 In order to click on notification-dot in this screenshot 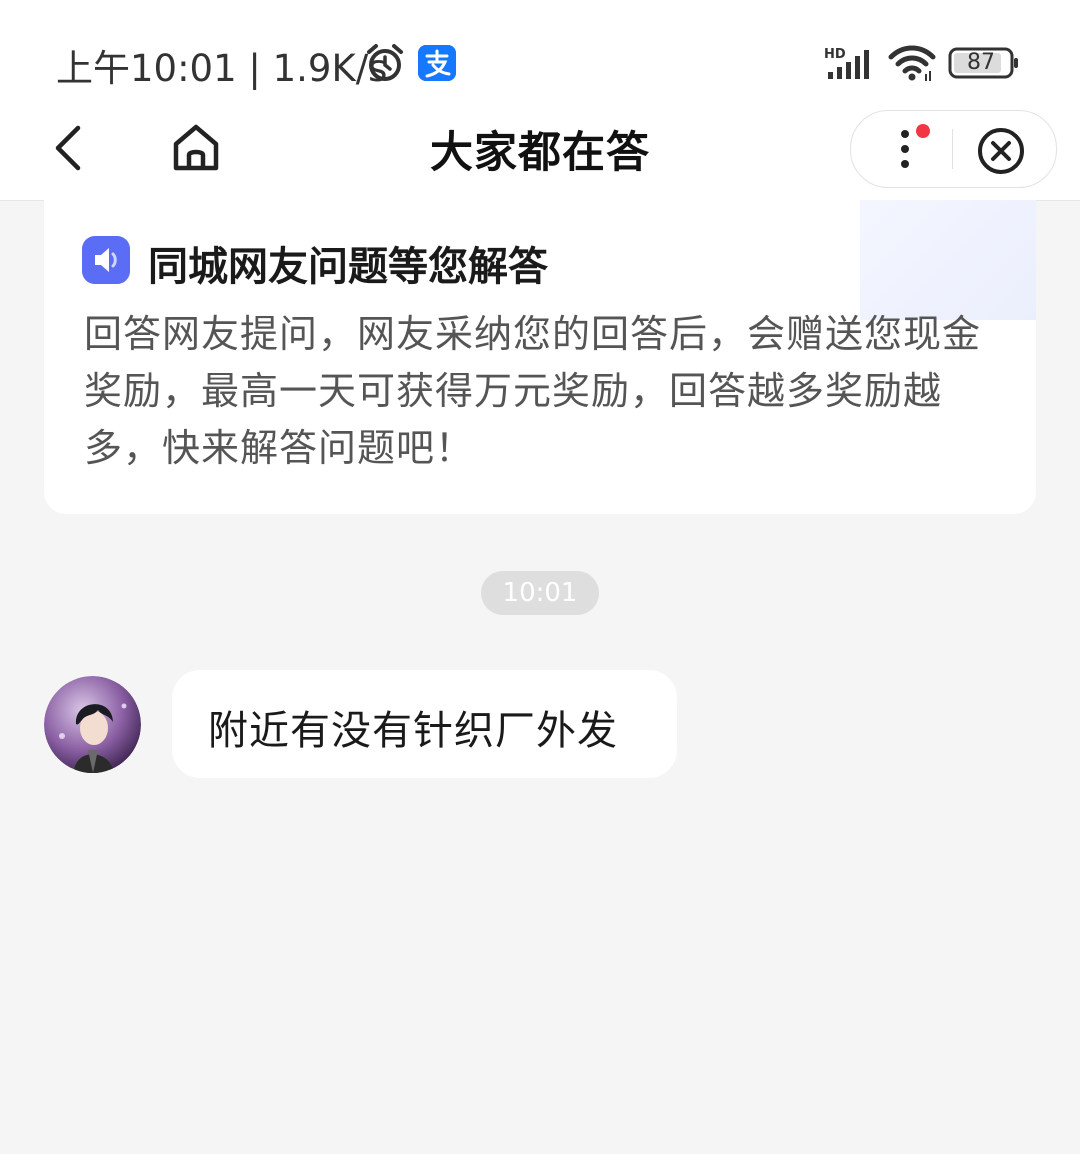, I will do `click(923, 131)`.